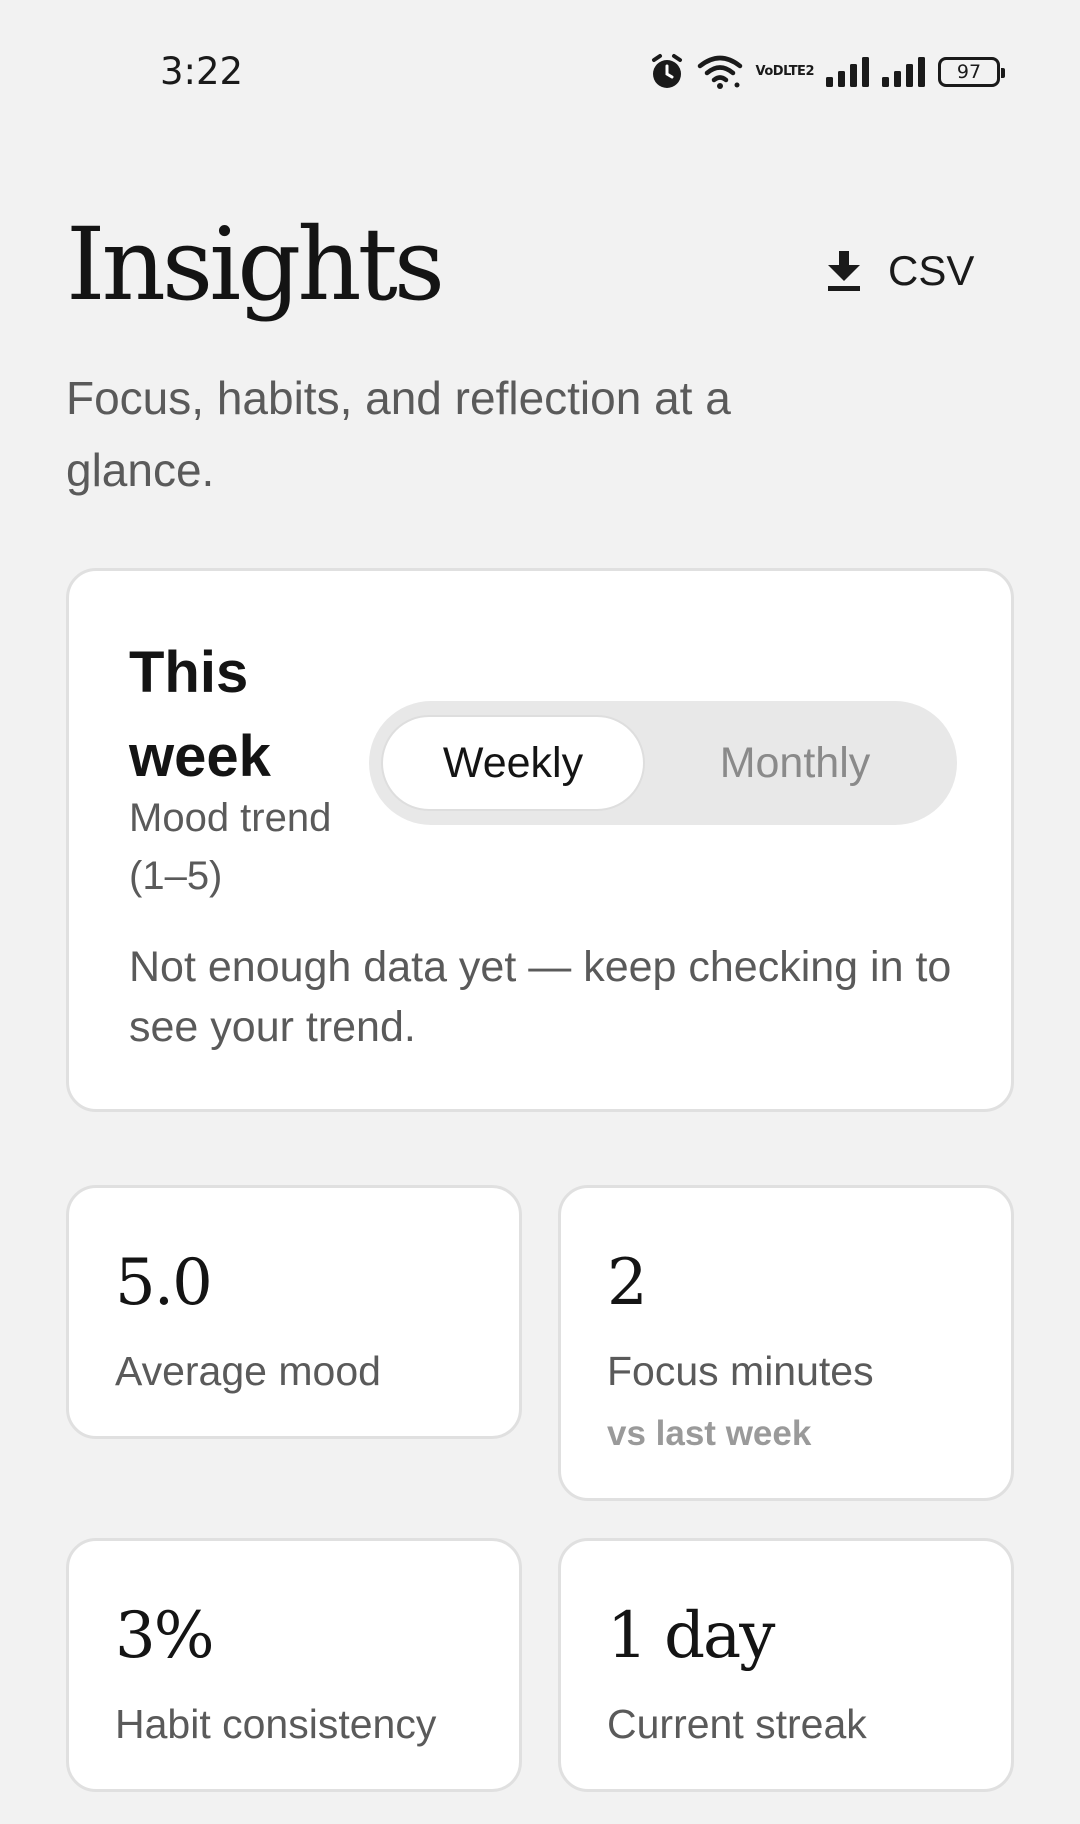 This screenshot has height=1824, width=1080. Describe the element at coordinates (294, 1312) in the screenshot. I see `stat-card-average-mood: 5.0 Average mood` at that location.